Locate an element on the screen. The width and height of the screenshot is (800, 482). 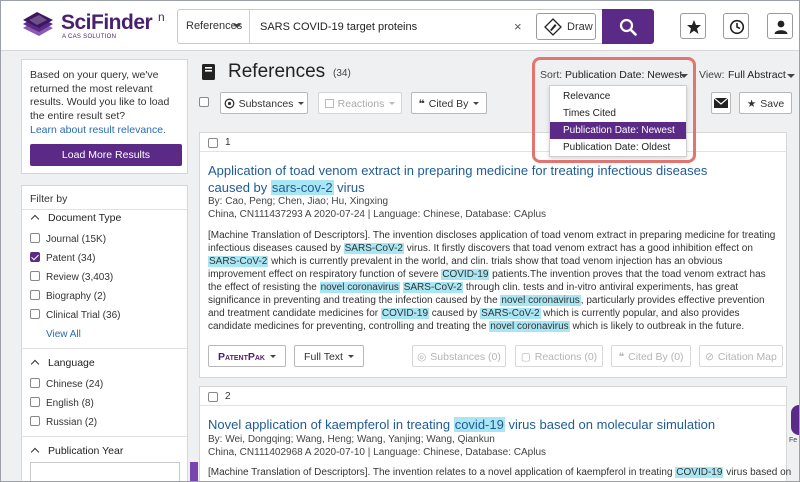
checkbox-checked is located at coordinates (35, 257).